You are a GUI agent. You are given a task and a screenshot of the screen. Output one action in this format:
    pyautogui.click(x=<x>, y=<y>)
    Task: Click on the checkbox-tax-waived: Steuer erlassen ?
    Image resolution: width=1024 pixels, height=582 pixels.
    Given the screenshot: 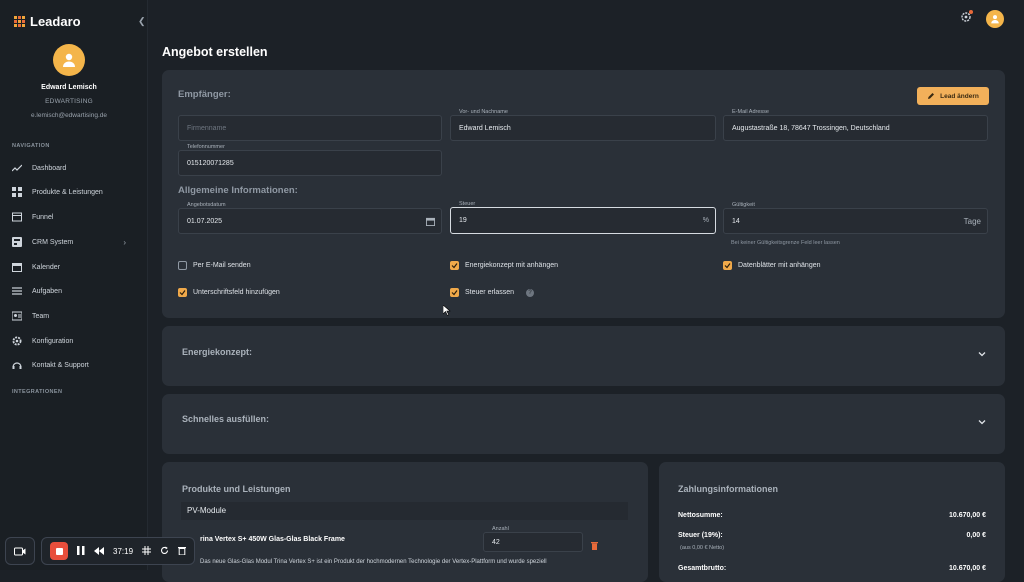 What is the action you would take?
    pyautogui.click(x=492, y=292)
    